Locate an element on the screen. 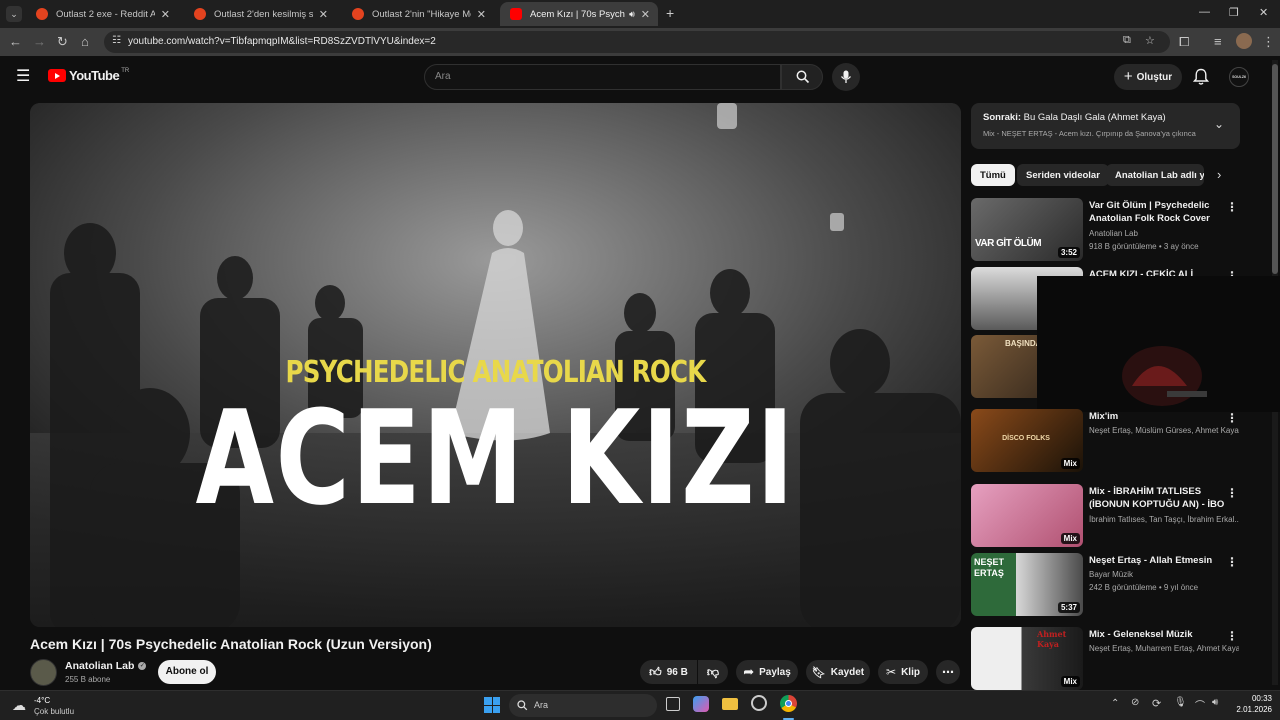 The image size is (1280, 720). maximize-icon: ❐ is located at coordinates (1234, 12).